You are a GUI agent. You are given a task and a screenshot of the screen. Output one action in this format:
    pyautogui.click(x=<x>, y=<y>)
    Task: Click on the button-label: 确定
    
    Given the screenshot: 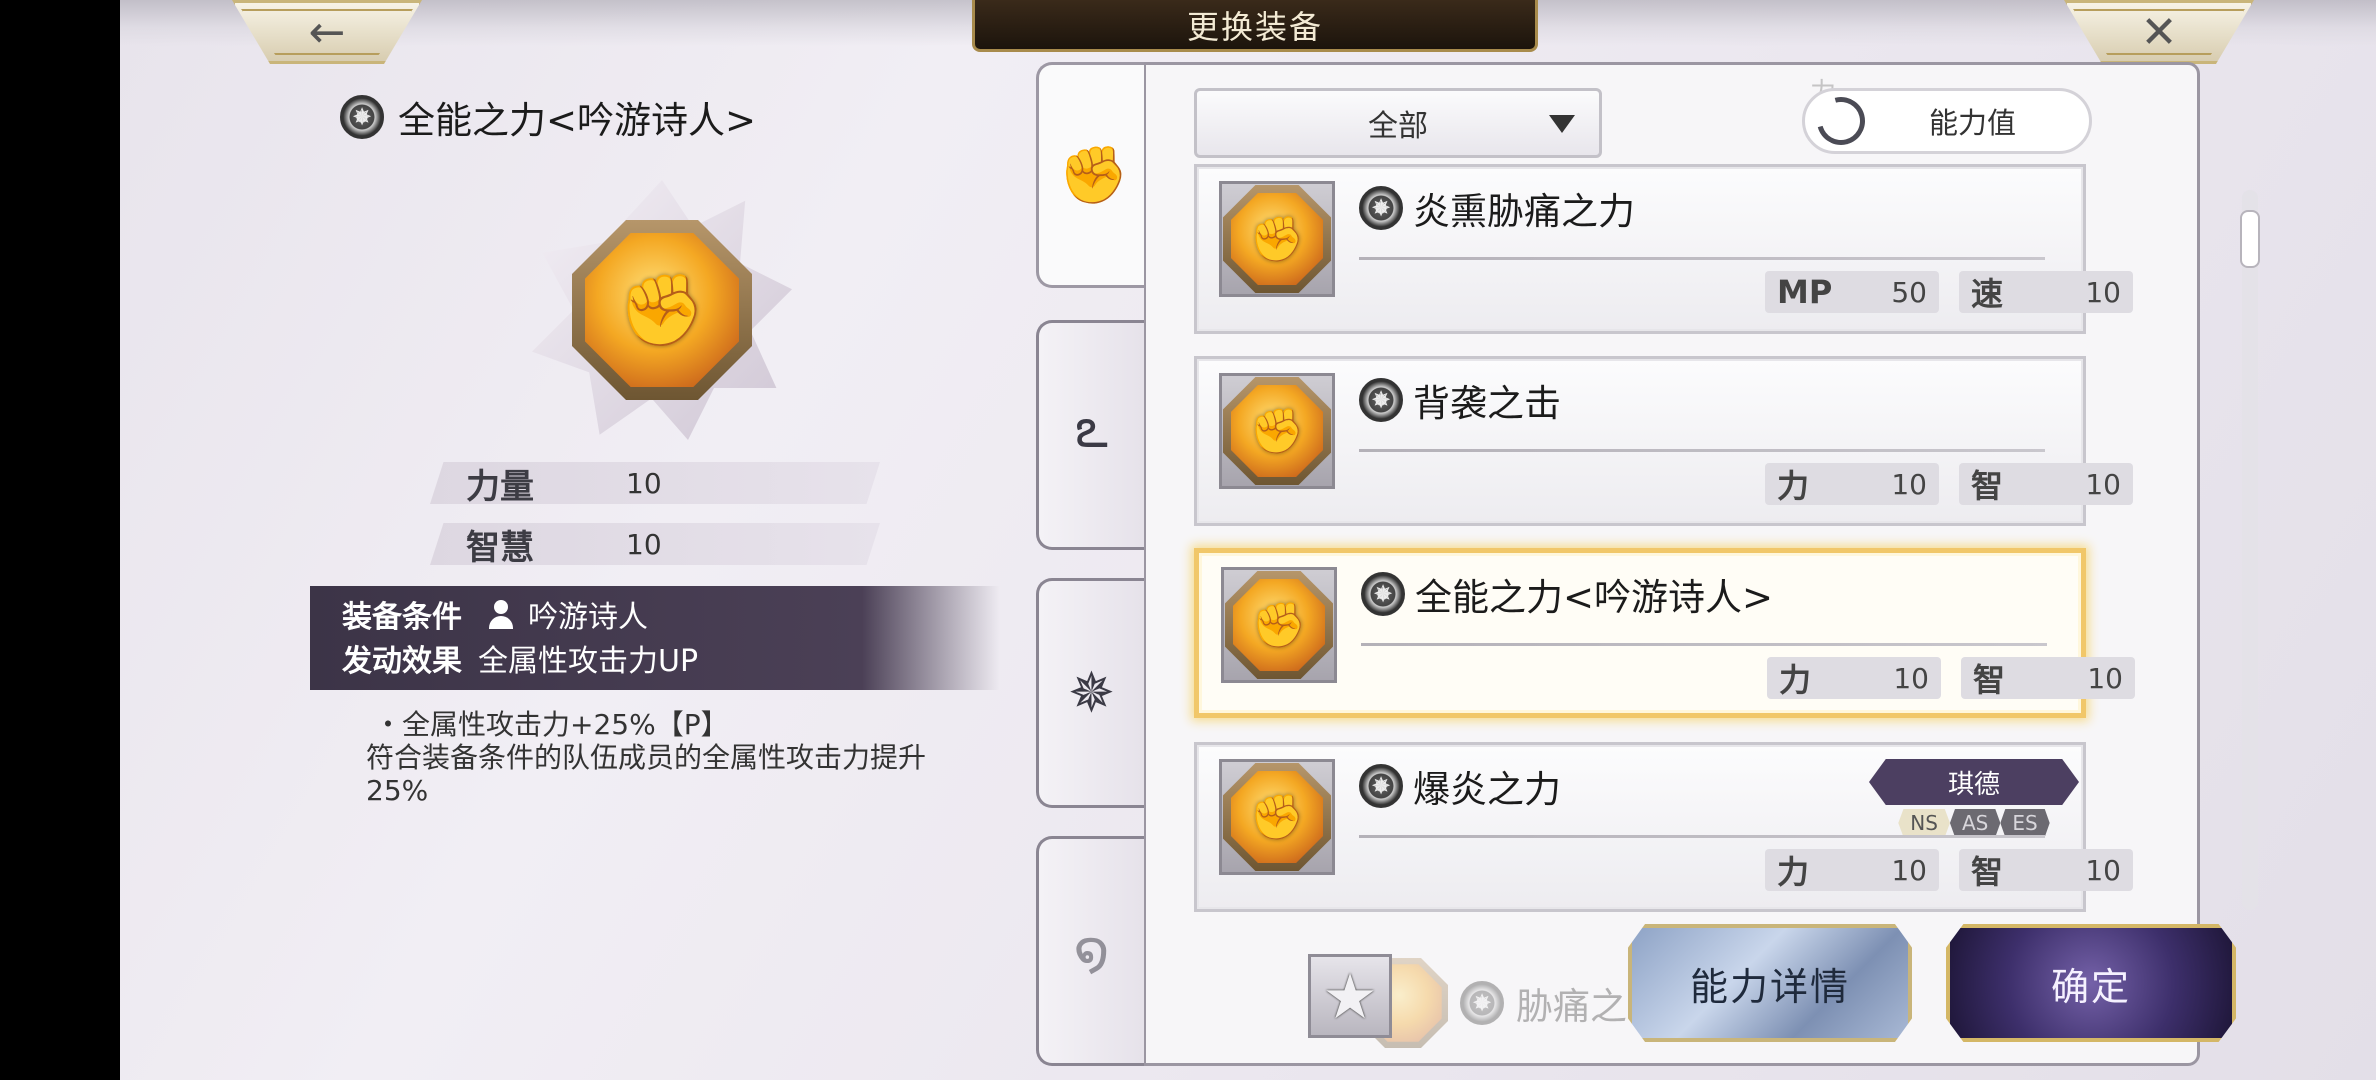 What is the action you would take?
    pyautogui.click(x=2090, y=986)
    